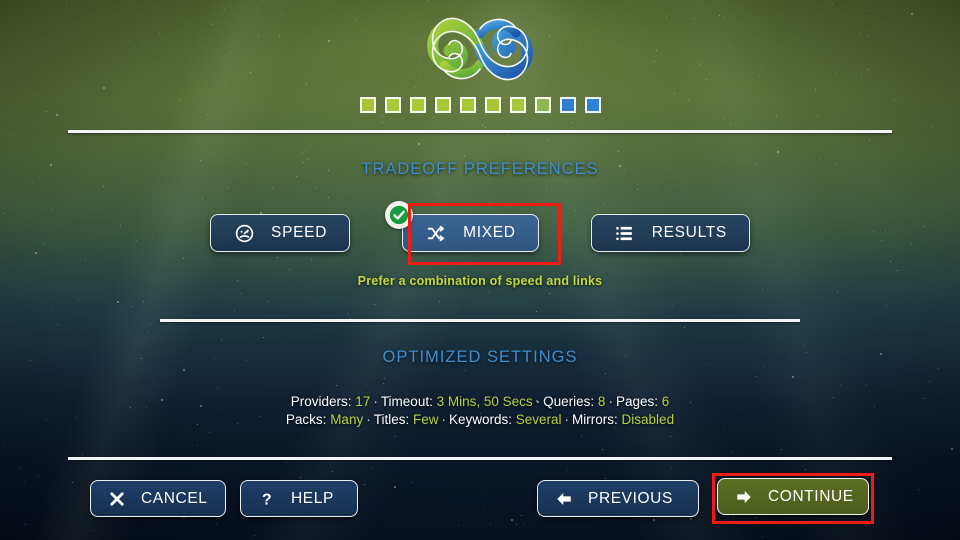 This screenshot has height=540, width=960. I want to click on cancel-button: CANCEL, so click(158, 498).